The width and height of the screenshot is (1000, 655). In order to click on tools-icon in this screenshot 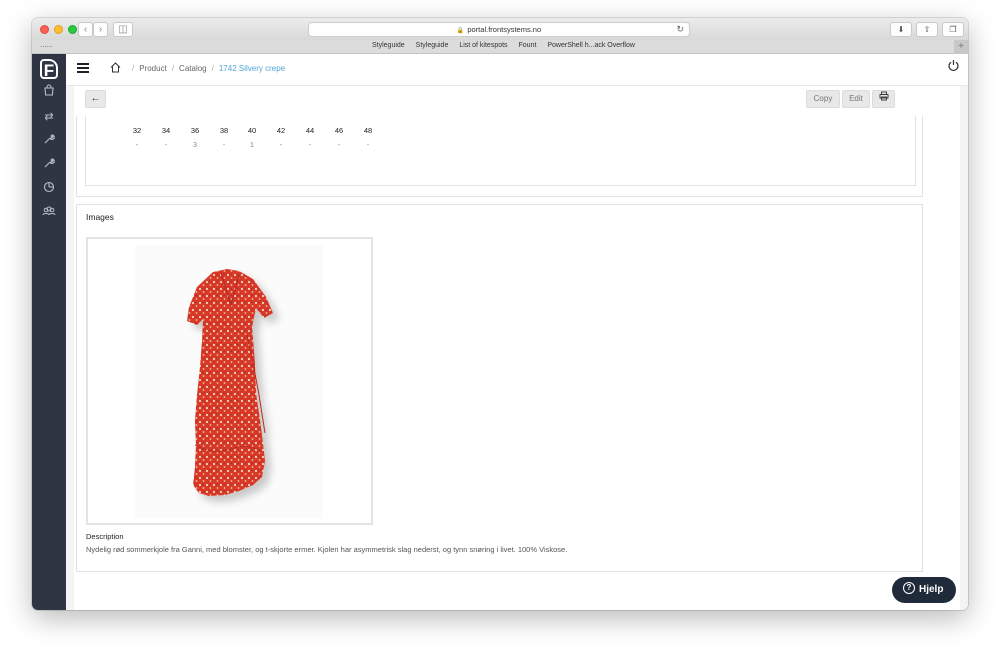, I will do `click(49, 141)`.